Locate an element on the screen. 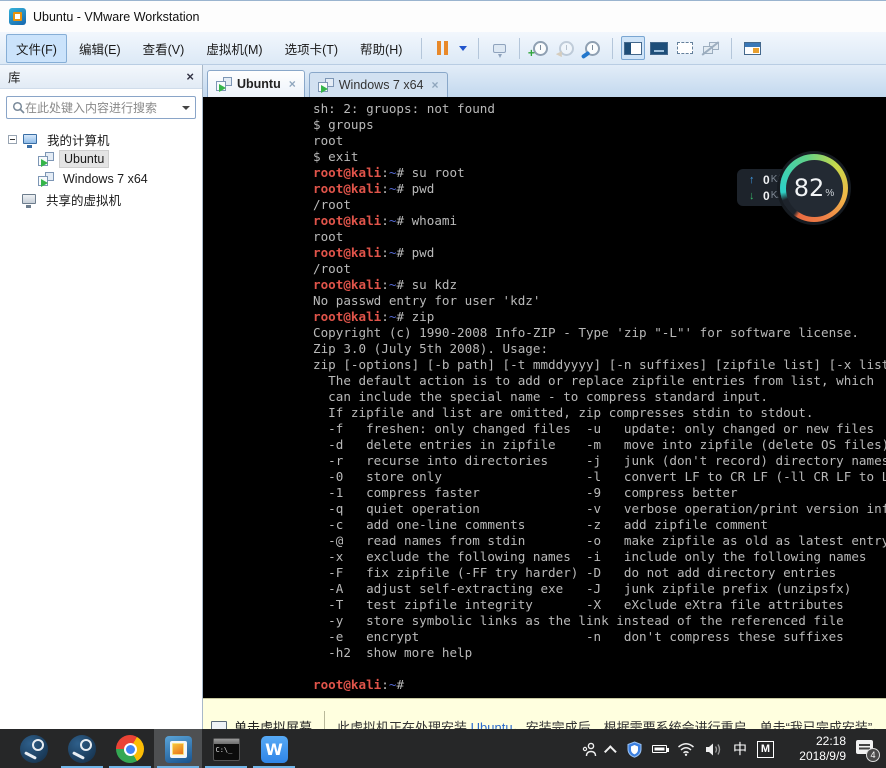 This screenshot has width=886, height=768. toggle-thumbnail-bar-button is located at coordinates (752, 48).